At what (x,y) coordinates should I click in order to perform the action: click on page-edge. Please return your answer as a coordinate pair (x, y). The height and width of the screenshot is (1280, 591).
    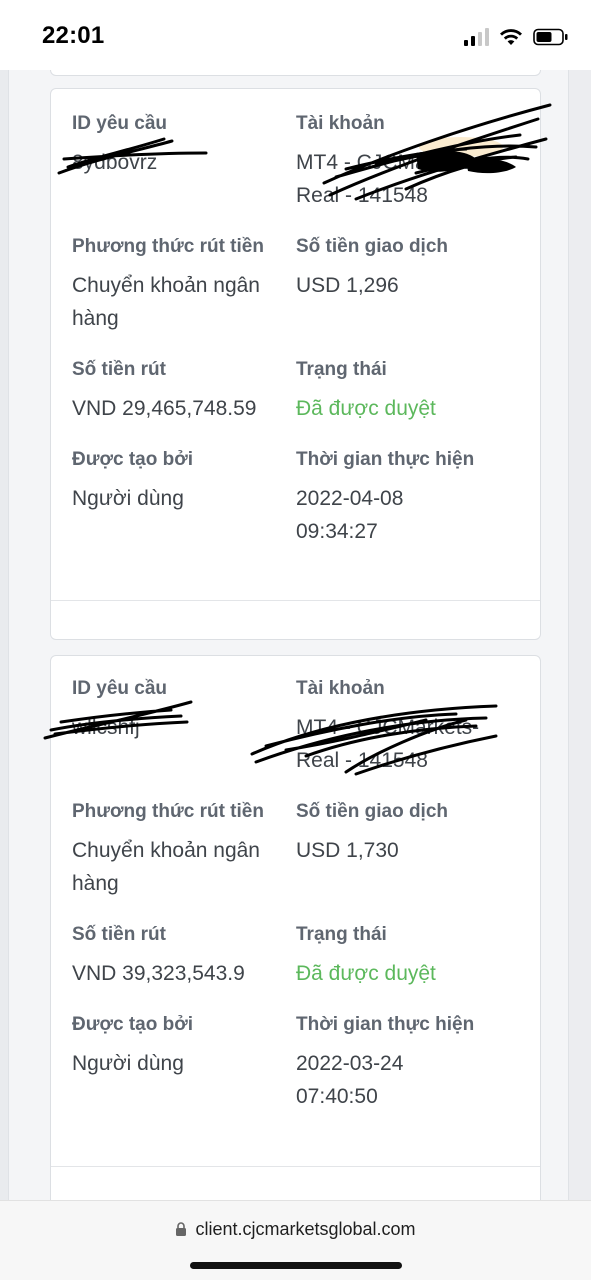
    Looking at the image, I should click on (579, 635).